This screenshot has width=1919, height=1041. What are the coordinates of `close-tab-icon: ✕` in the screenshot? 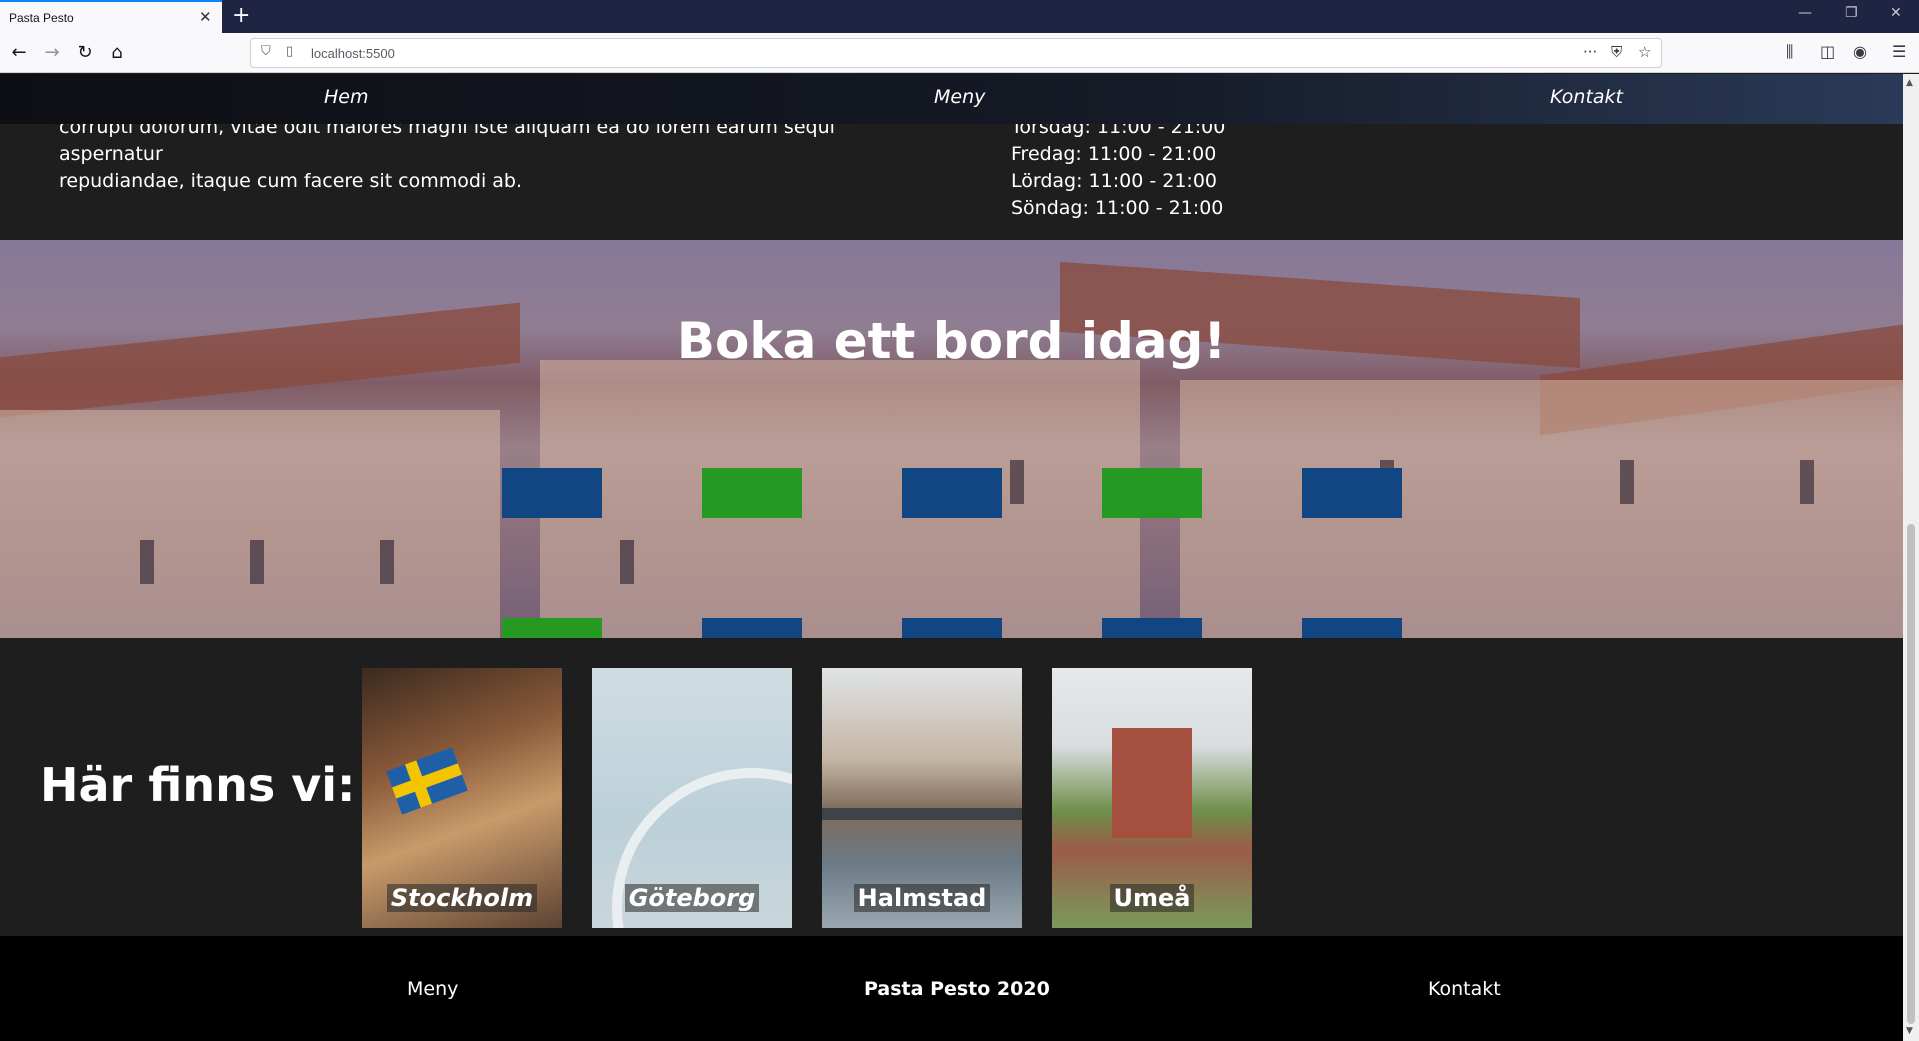 It's located at (205, 17).